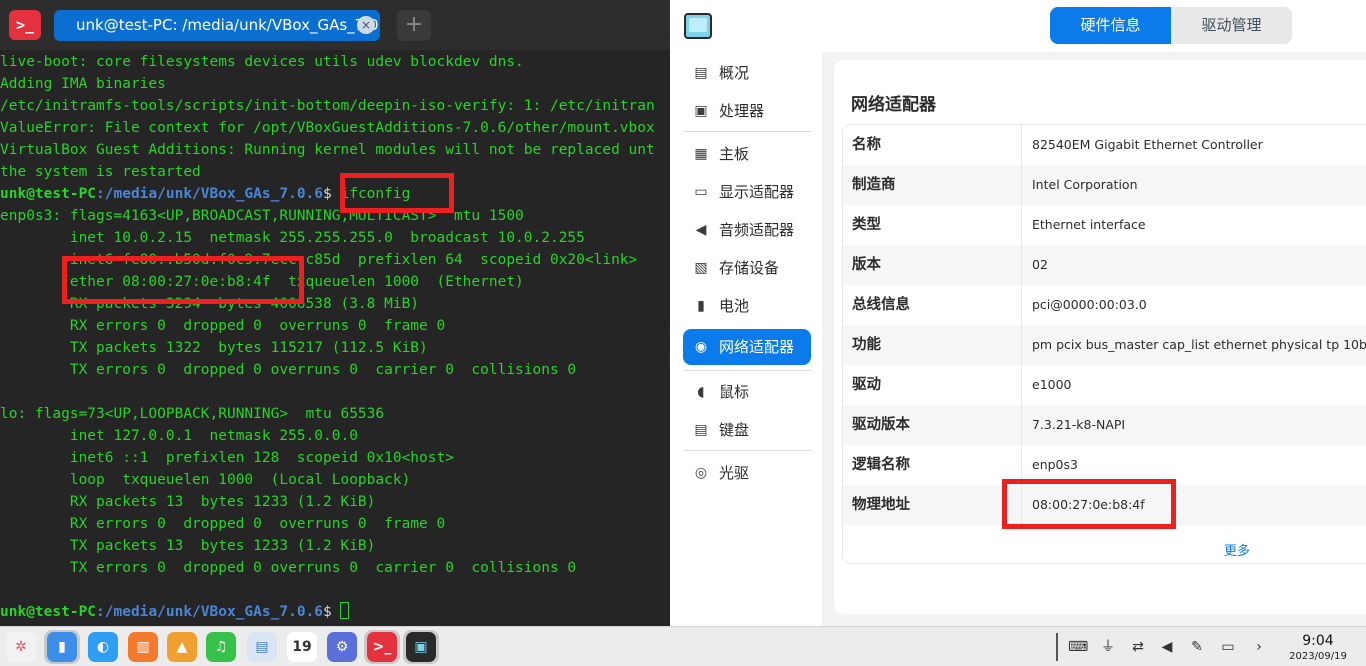 This screenshot has height=666, width=1366. I want to click on sidebar-item-label: 处理器, so click(742, 111).